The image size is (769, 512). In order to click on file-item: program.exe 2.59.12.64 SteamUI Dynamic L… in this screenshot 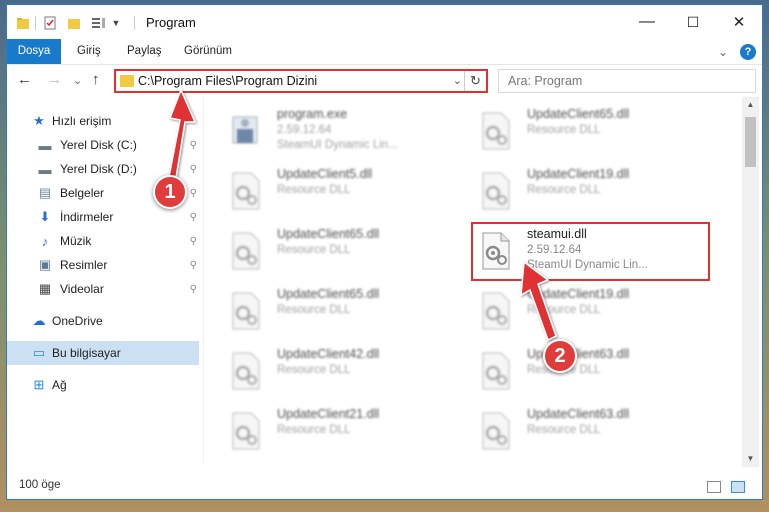, I will do `click(327, 132)`.